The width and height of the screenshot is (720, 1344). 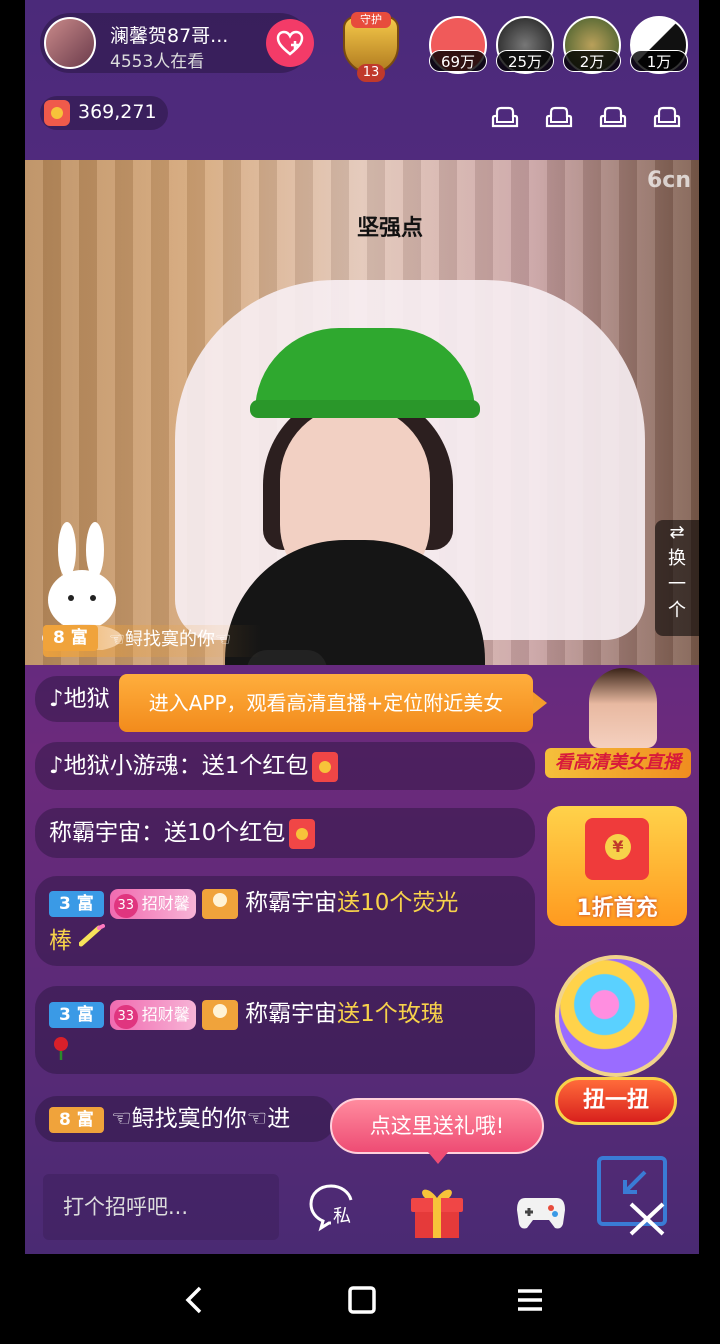 What do you see at coordinates (342, 1216) in the screenshot?
I see `private-label: 私` at bounding box center [342, 1216].